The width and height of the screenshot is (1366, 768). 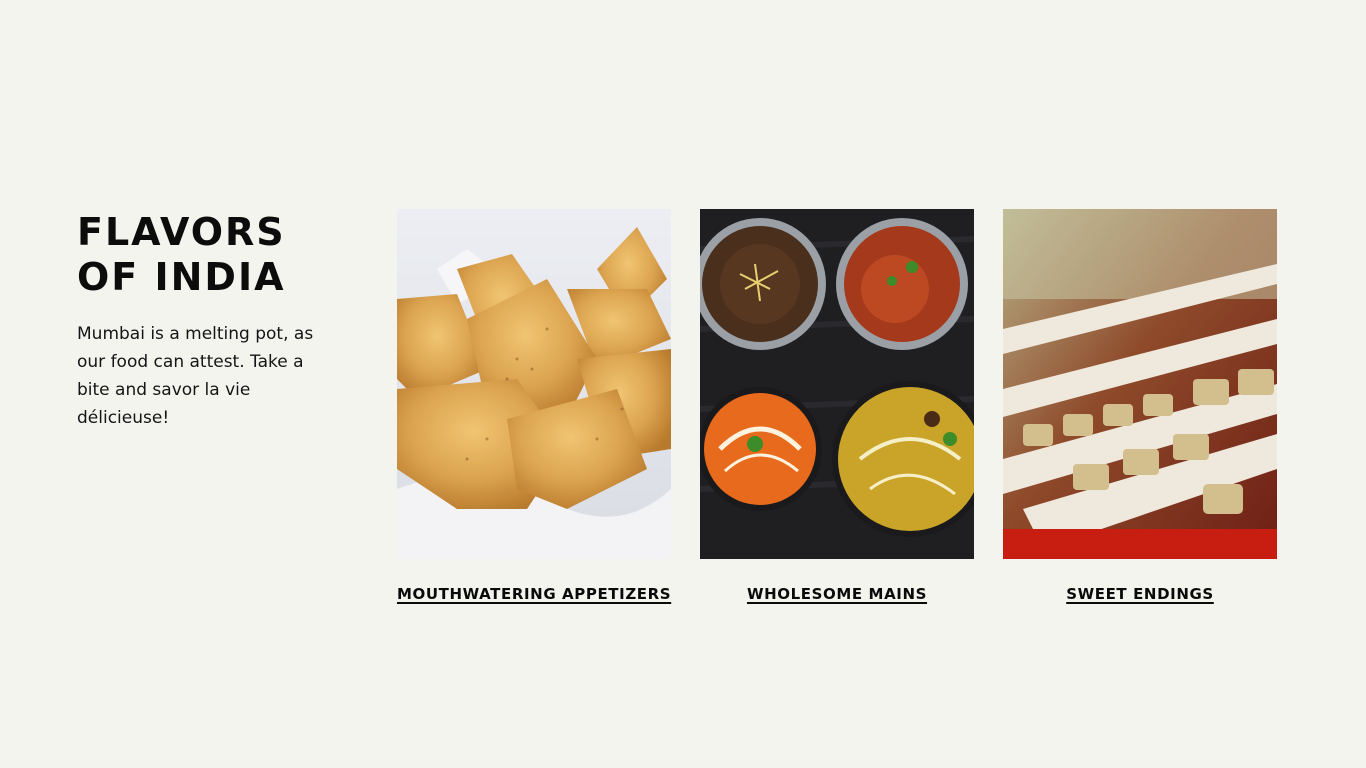 I want to click on appetizers-link: MOUTHWATERING APPETIZERS, so click(x=534, y=594).